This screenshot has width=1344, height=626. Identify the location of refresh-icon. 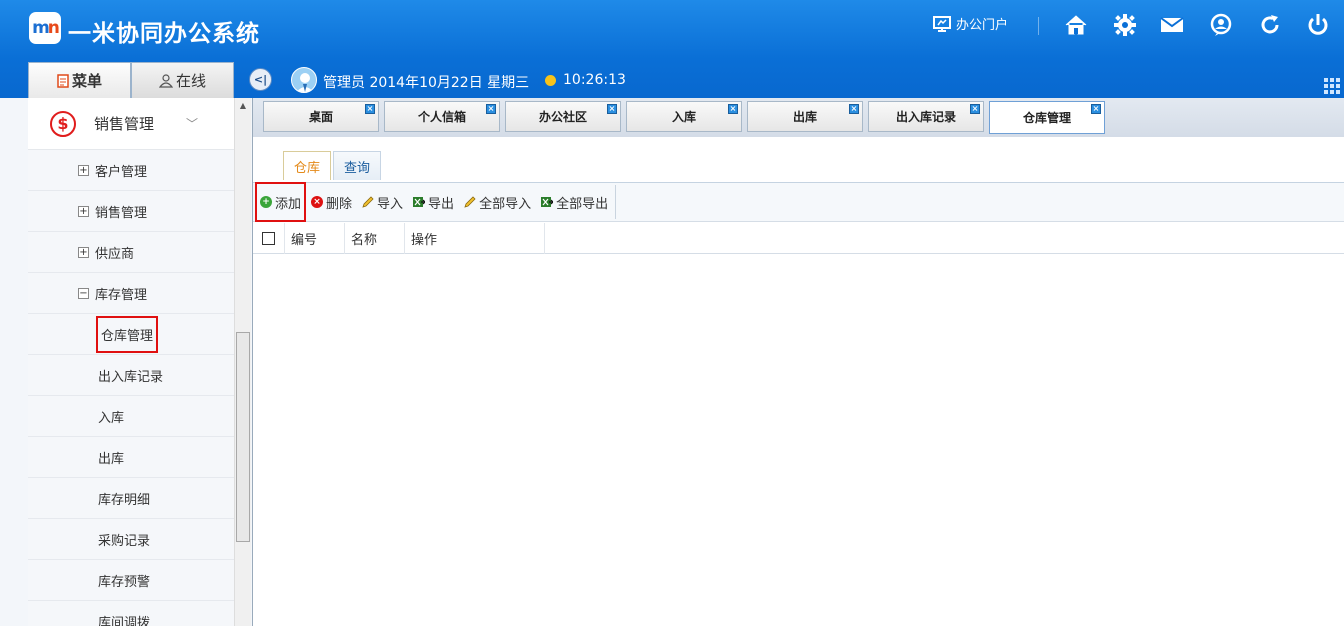
(1270, 25).